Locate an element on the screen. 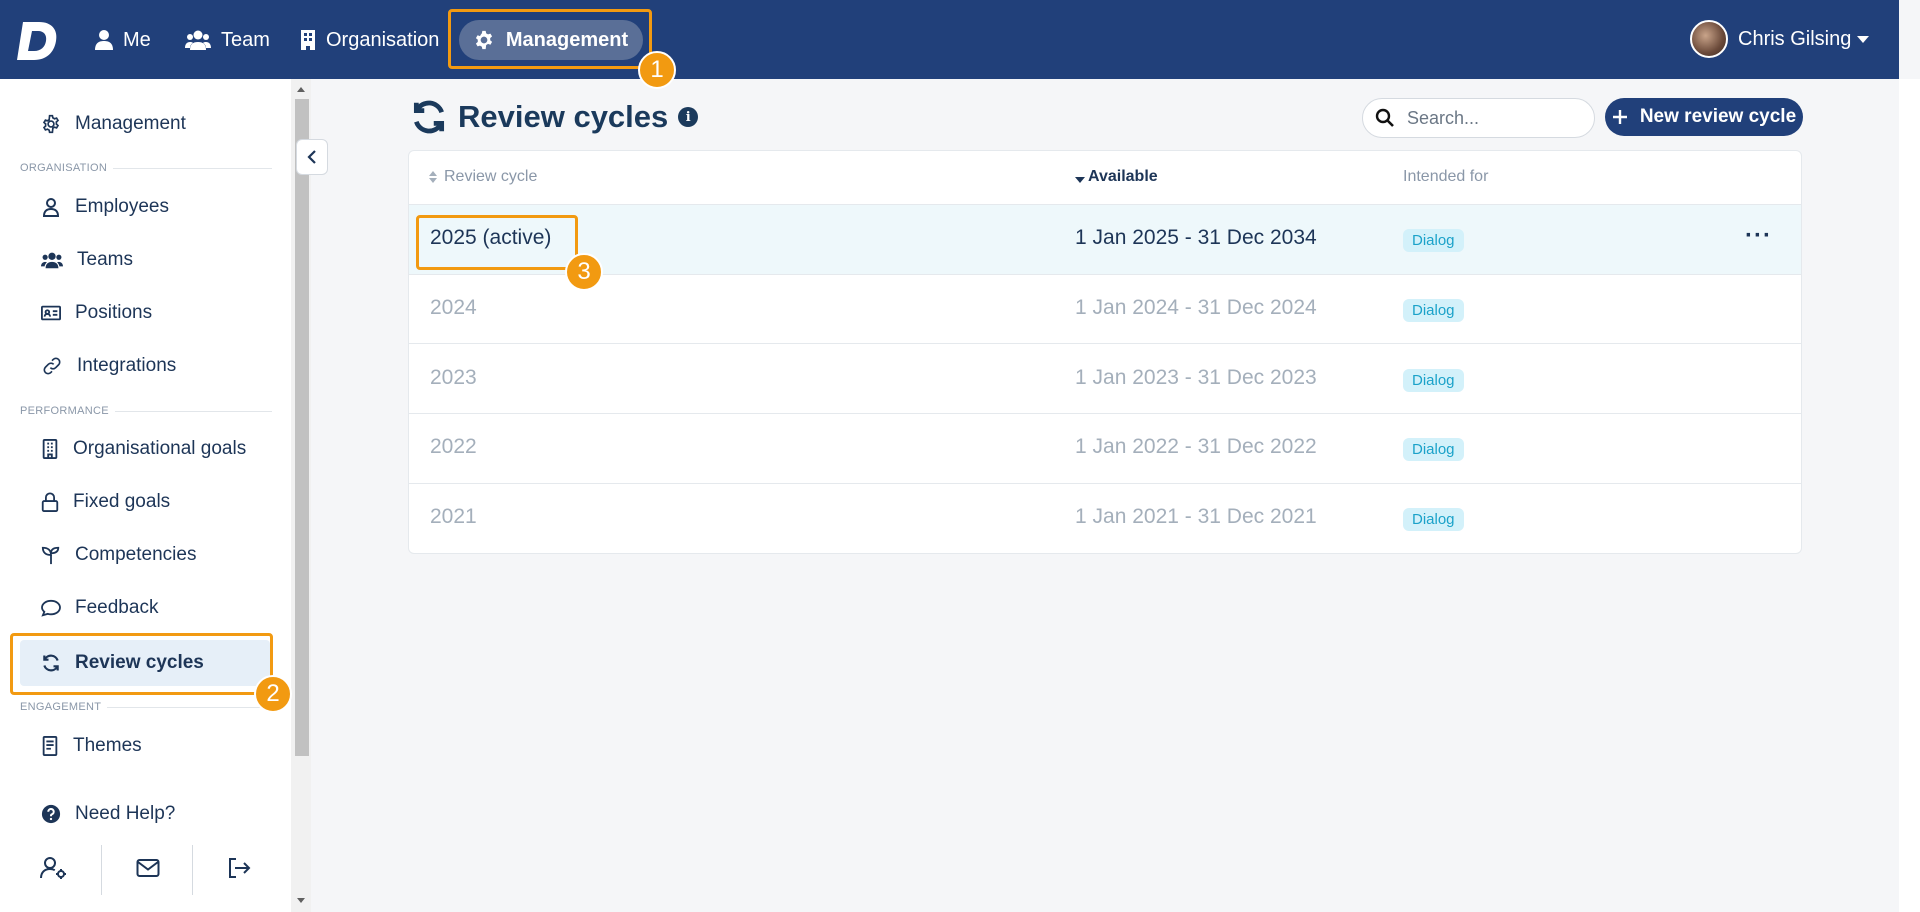  column-header-label: Available is located at coordinates (1123, 176).